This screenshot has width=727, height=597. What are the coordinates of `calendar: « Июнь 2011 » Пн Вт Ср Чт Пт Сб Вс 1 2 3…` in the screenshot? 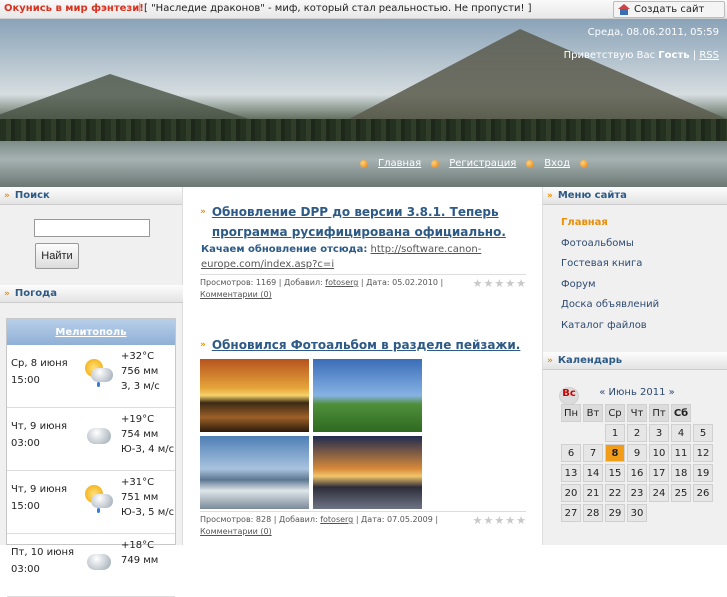 It's located at (637, 455).